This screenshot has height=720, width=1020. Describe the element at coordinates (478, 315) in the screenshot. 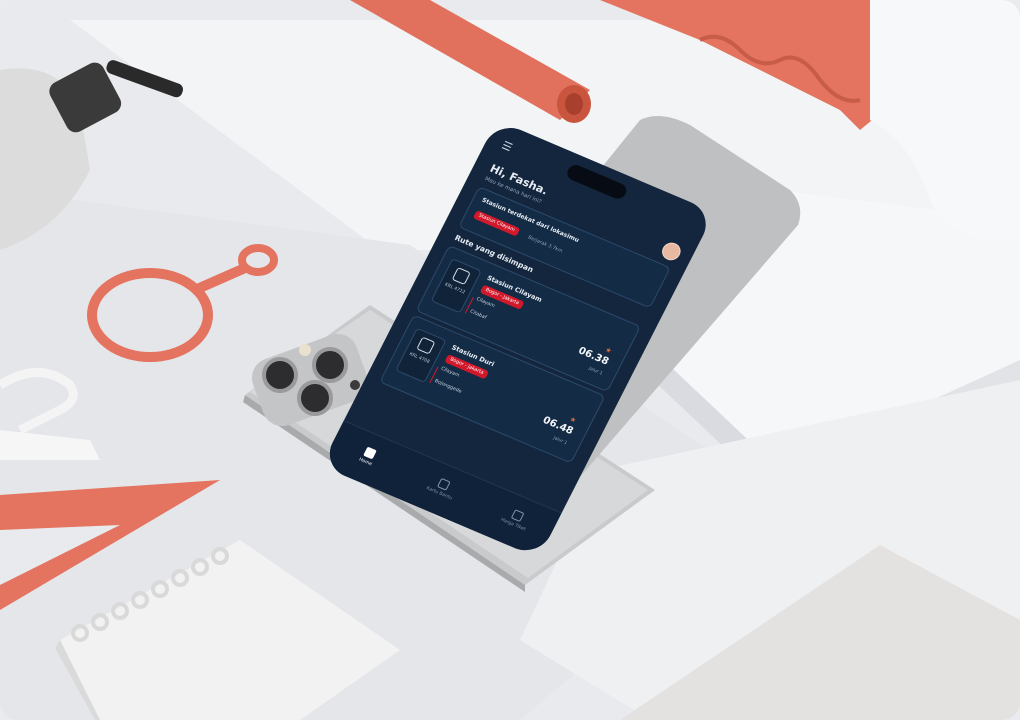

I see `route-stop: Citabaf` at that location.